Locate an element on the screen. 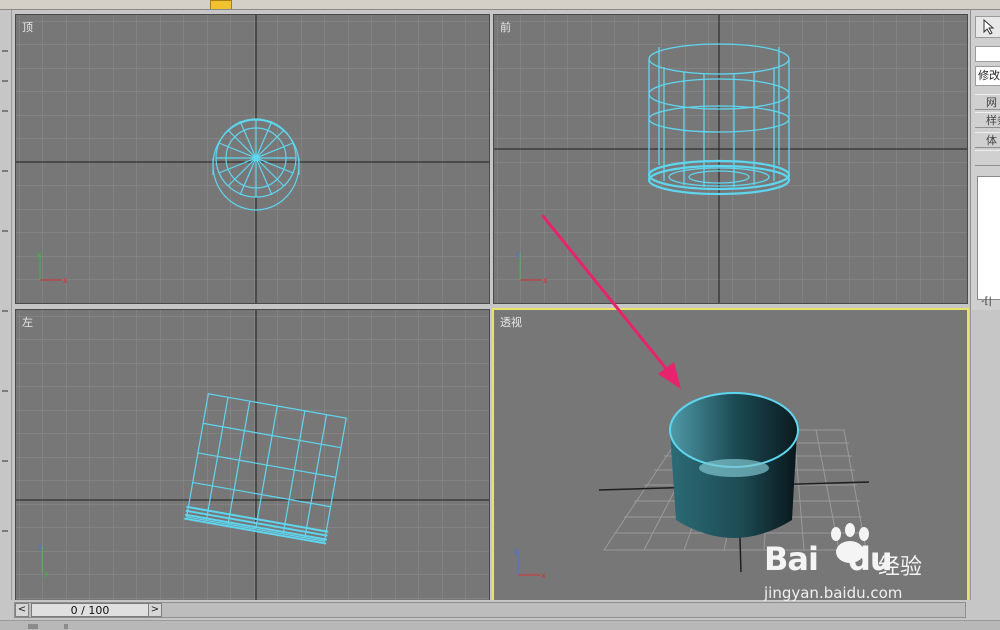 The image size is (1000, 630). track-bar is located at coordinates (500, 625).